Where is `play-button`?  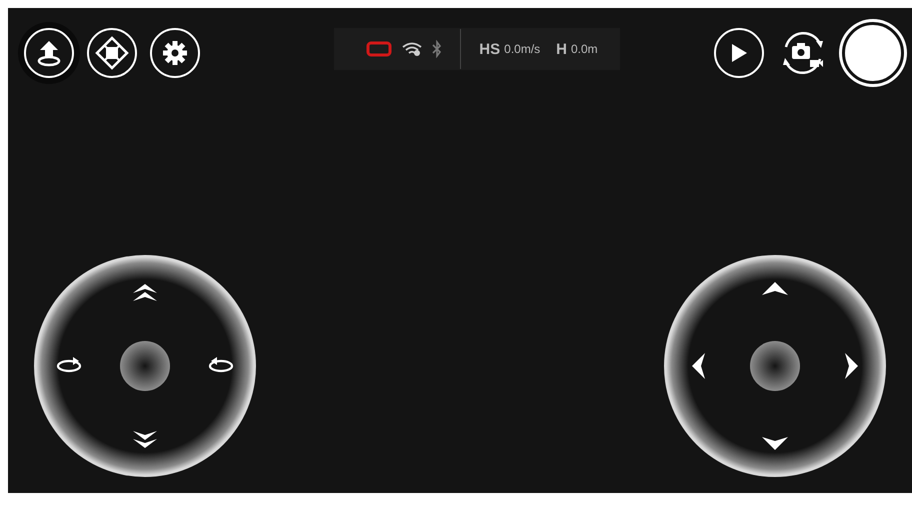
play-button is located at coordinates (739, 53).